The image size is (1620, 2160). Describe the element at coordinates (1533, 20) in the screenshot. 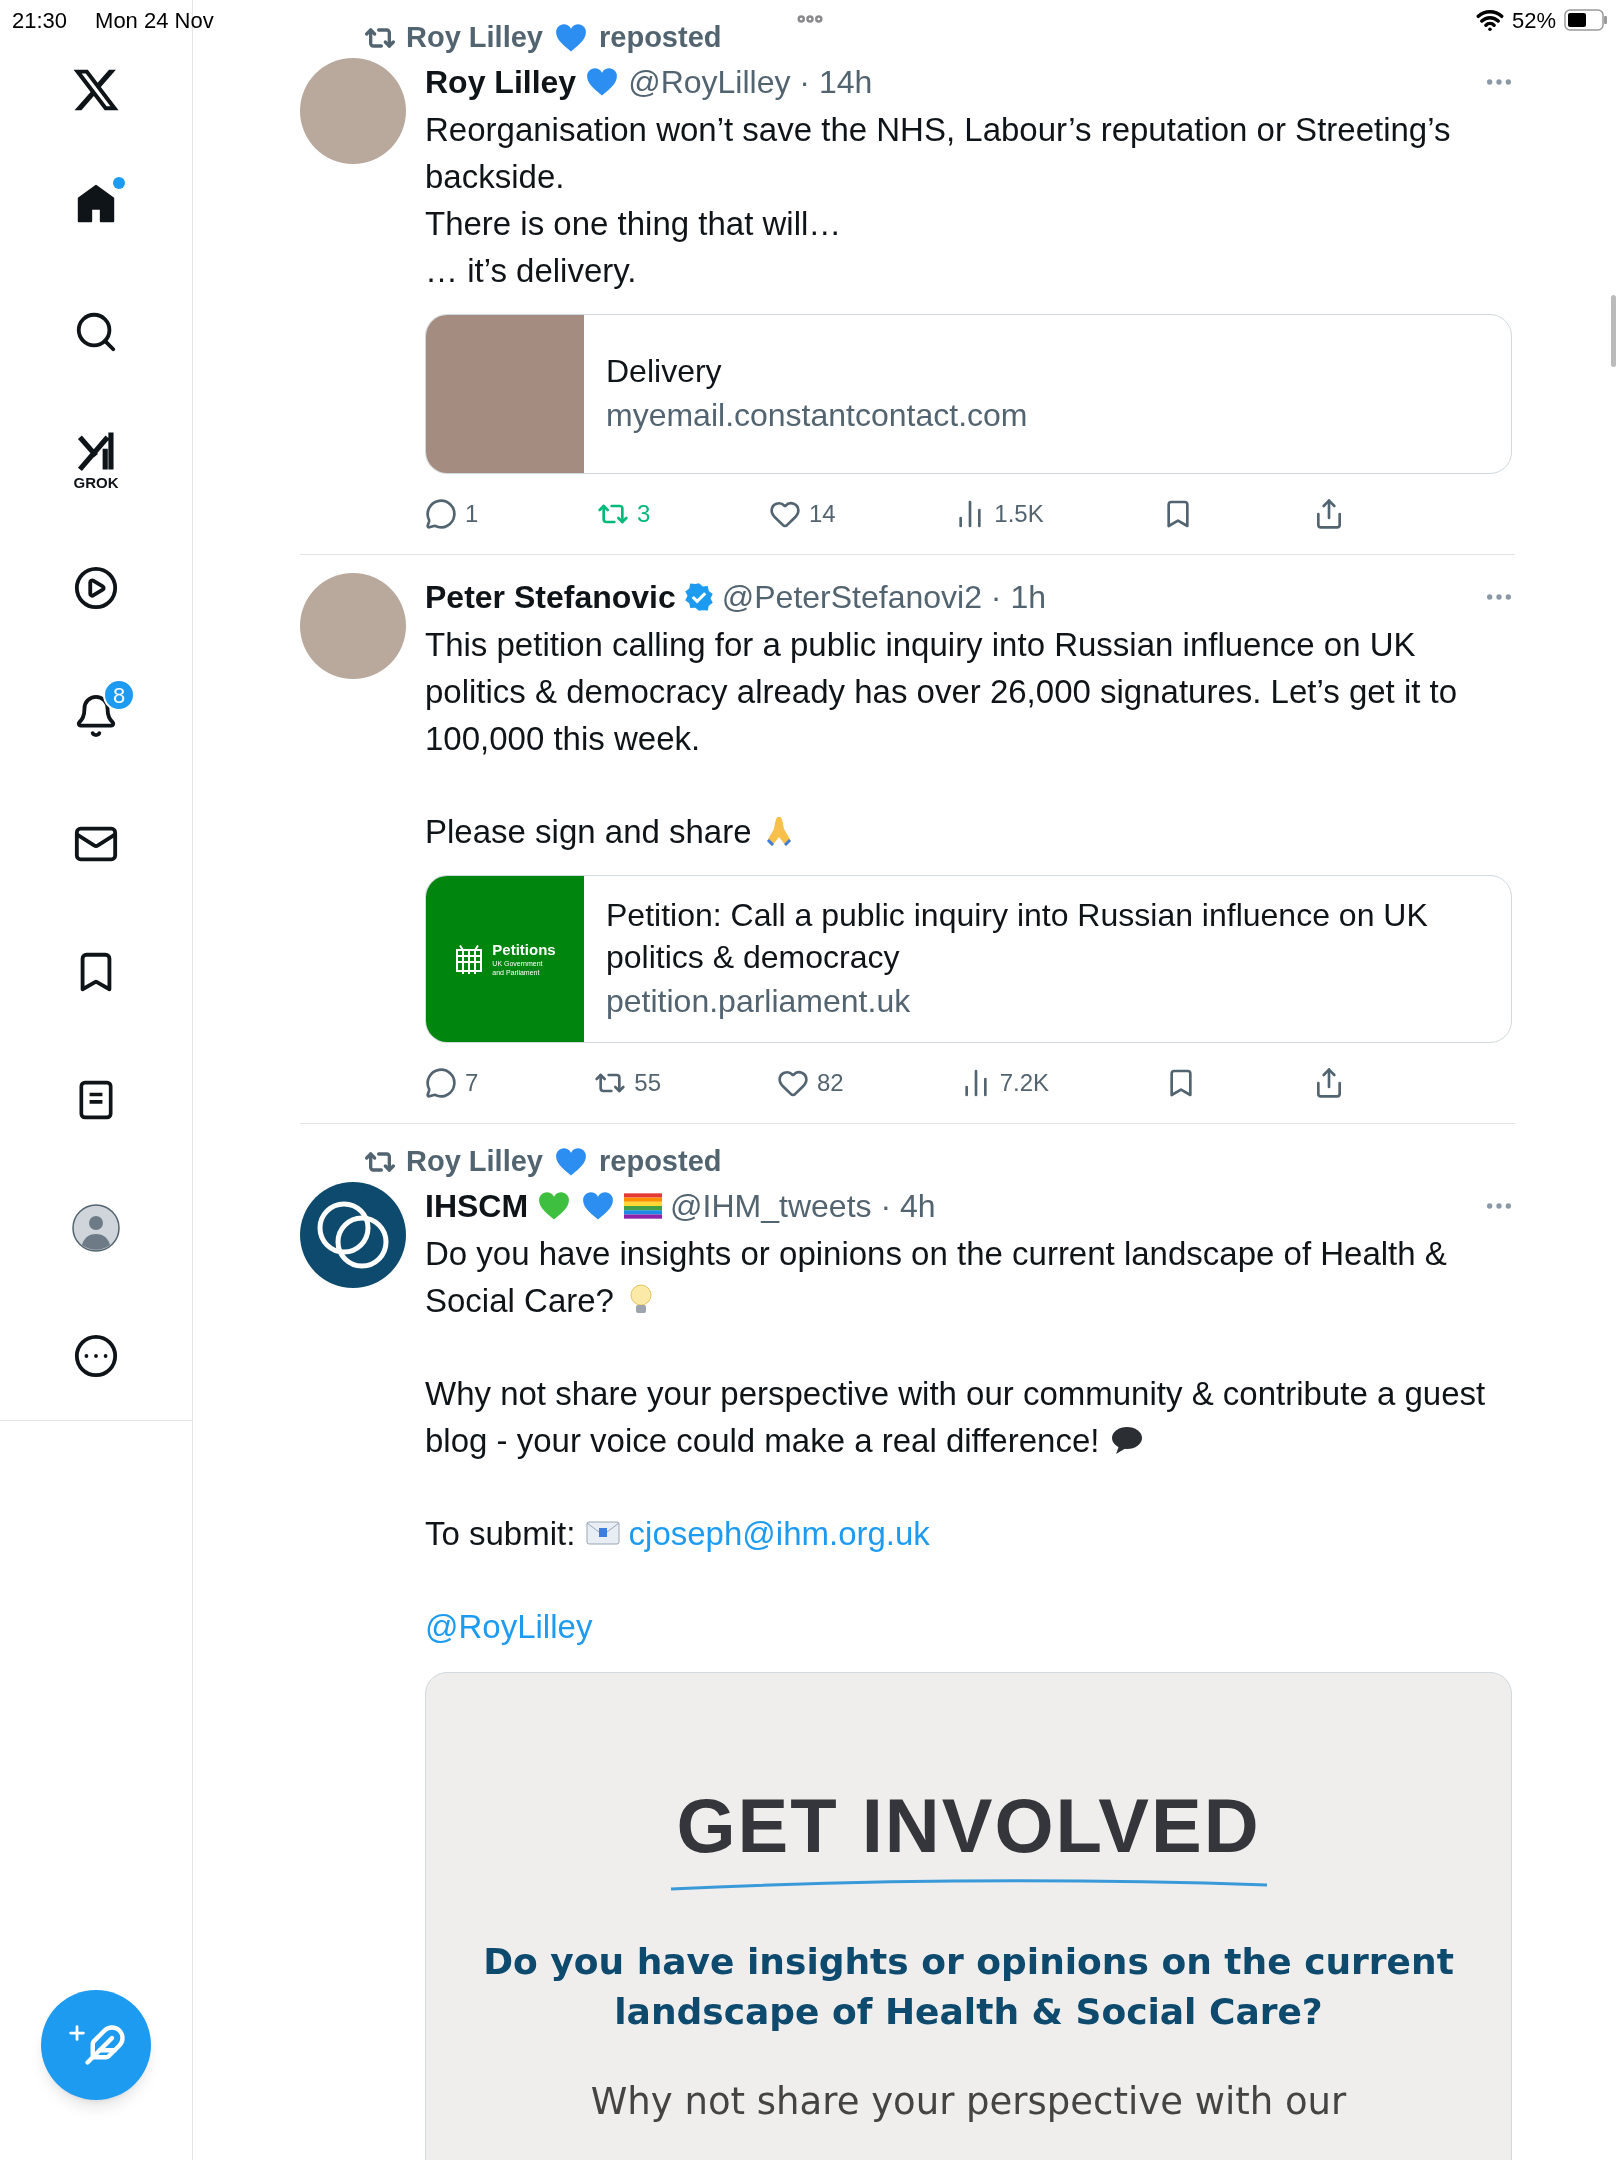

I see `battery-percent: 52%` at that location.